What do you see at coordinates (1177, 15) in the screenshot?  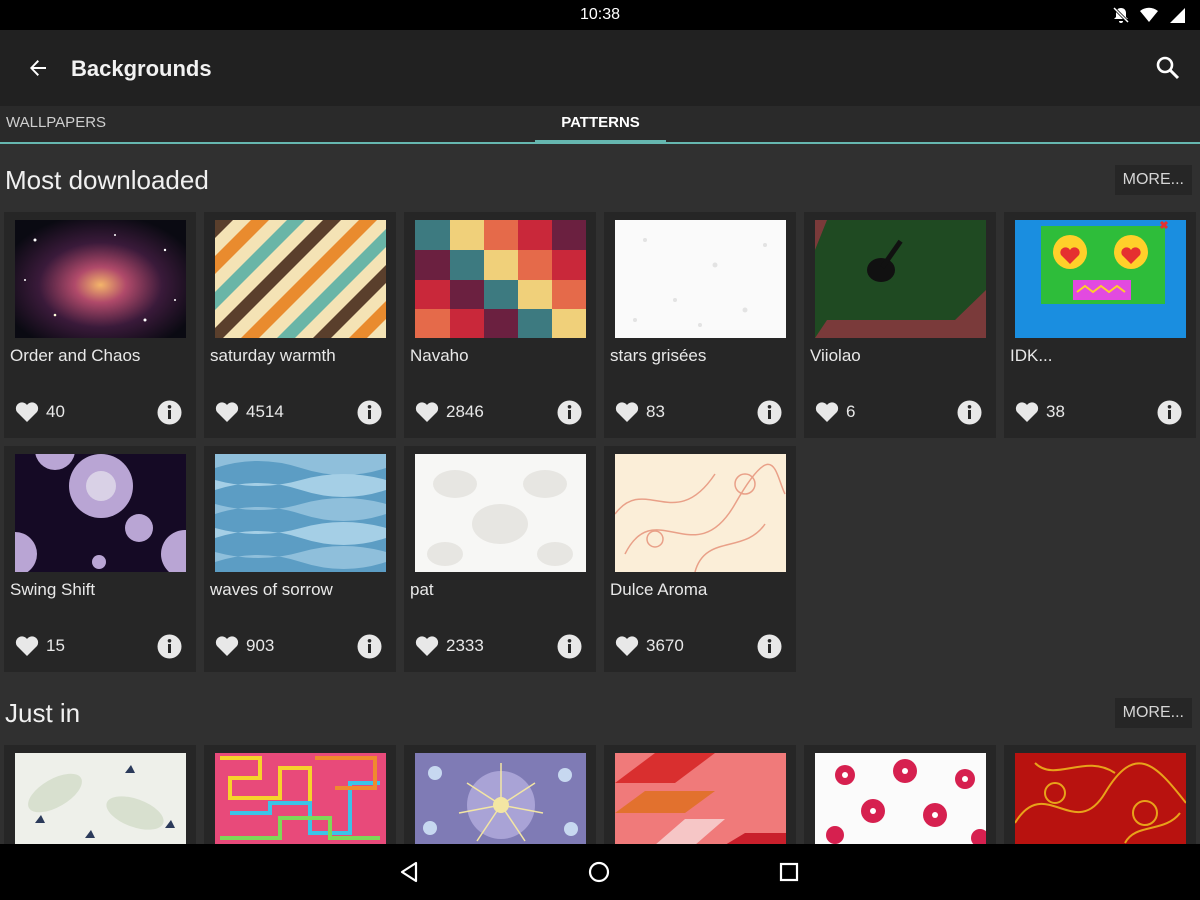 I see `battery-icon` at bounding box center [1177, 15].